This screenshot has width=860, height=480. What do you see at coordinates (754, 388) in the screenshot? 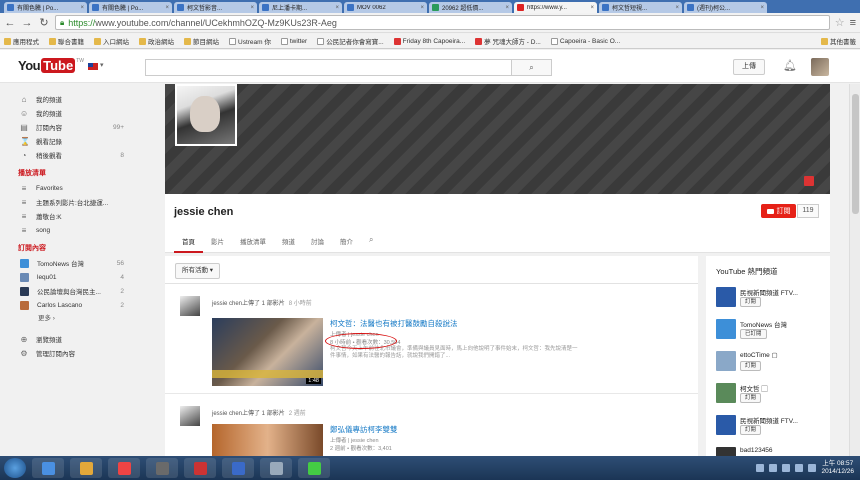
I see `popular-channel-name: 柯文哲 ▢` at bounding box center [754, 388].